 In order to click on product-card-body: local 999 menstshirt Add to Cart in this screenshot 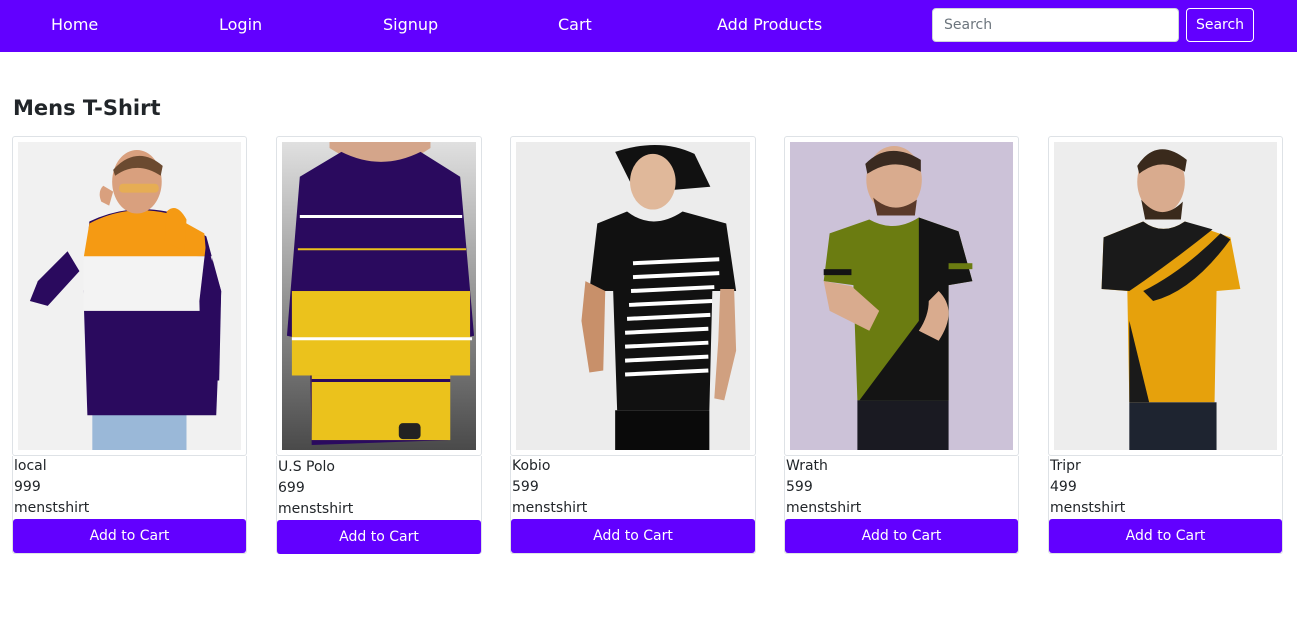, I will do `click(129, 505)`.